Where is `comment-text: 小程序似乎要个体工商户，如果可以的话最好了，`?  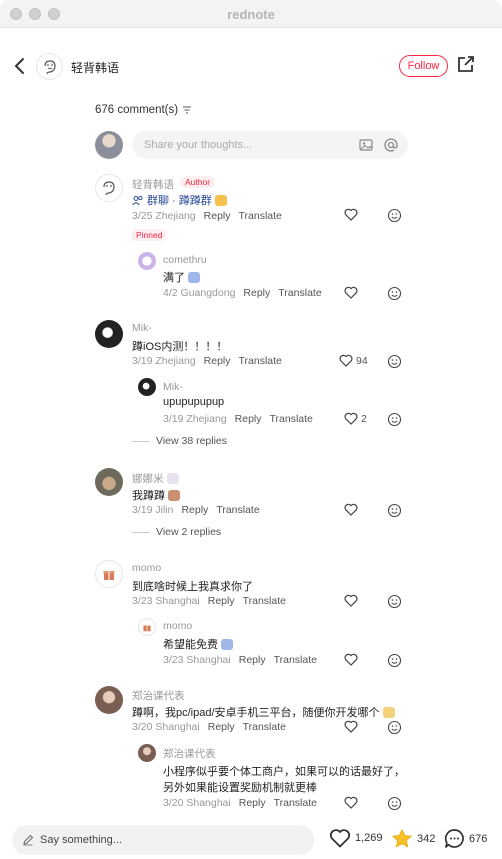
comment-text: 小程序似乎要个体工商户，如果可以的话最好了， is located at coordinates (284, 772).